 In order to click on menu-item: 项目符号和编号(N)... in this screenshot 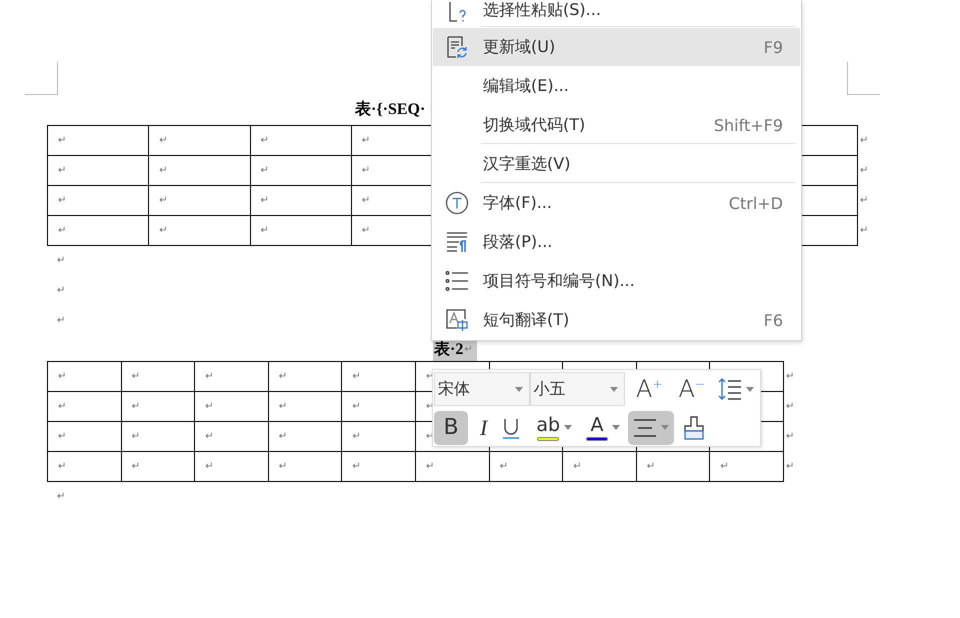, I will do `click(616, 281)`.